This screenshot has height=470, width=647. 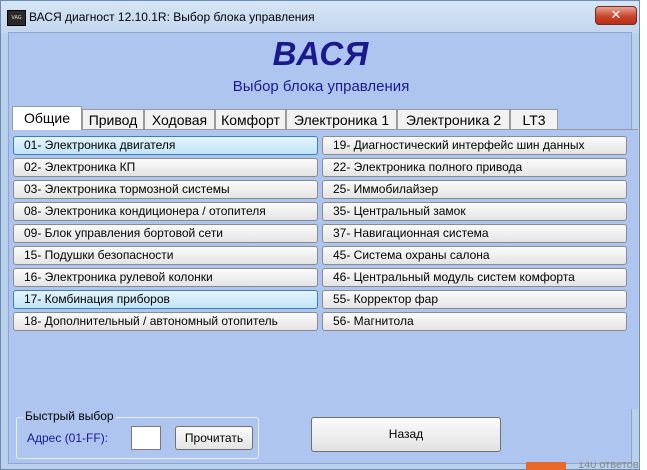 What do you see at coordinates (165, 145) in the screenshot?
I see `module-button-01: 01- Электроника двигателя` at bounding box center [165, 145].